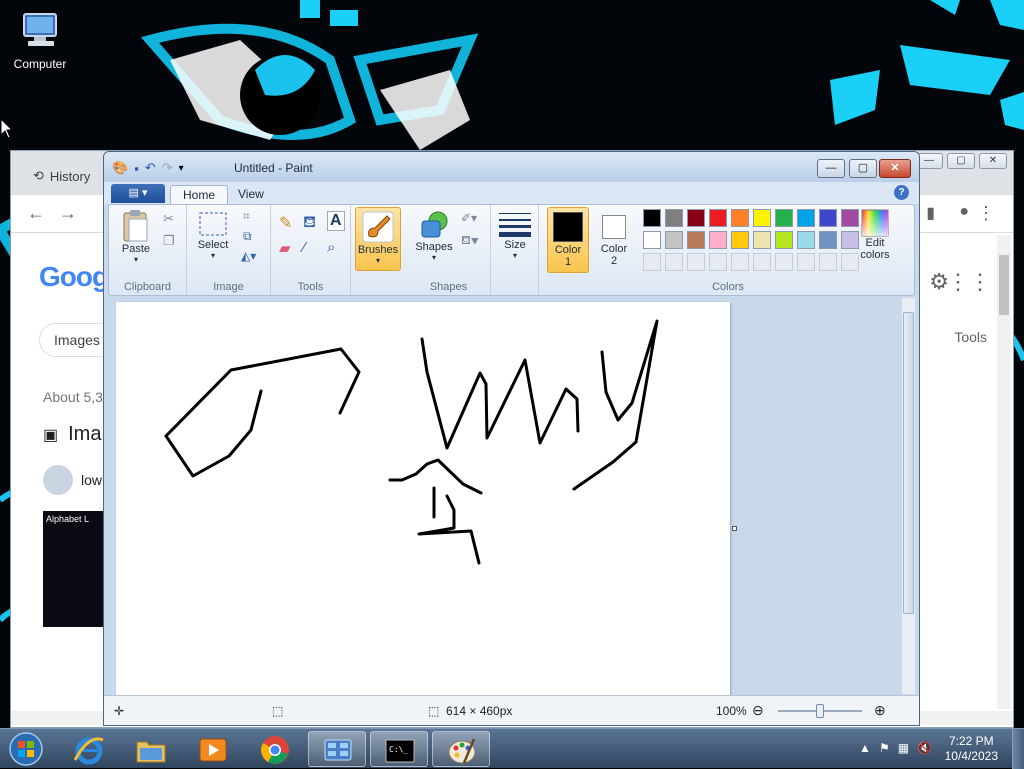  Describe the element at coordinates (248, 256) in the screenshot. I see `rotate-icon: ◭▾` at that location.